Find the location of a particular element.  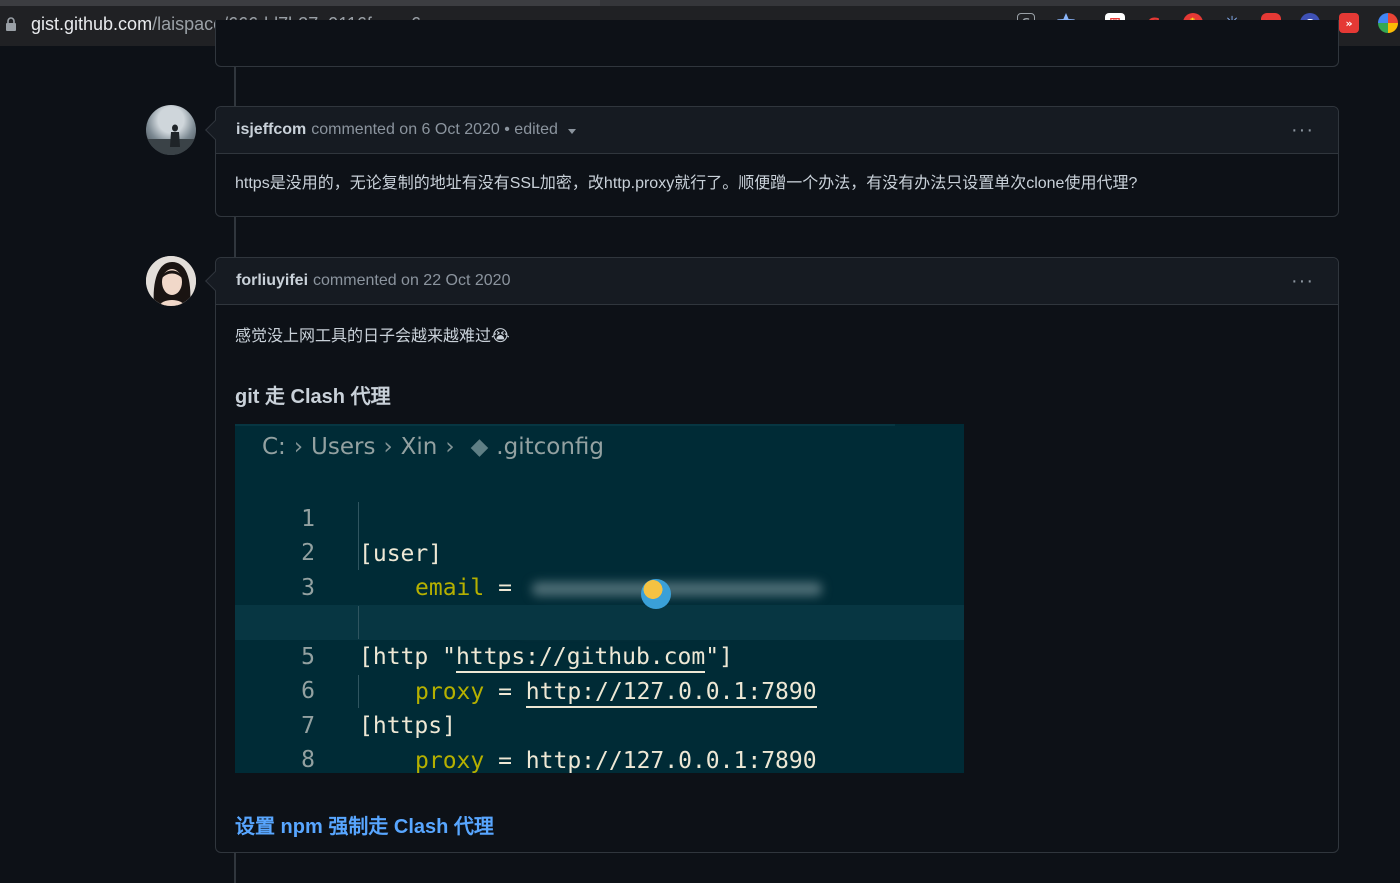

code-operator: = is located at coordinates (505, 760).